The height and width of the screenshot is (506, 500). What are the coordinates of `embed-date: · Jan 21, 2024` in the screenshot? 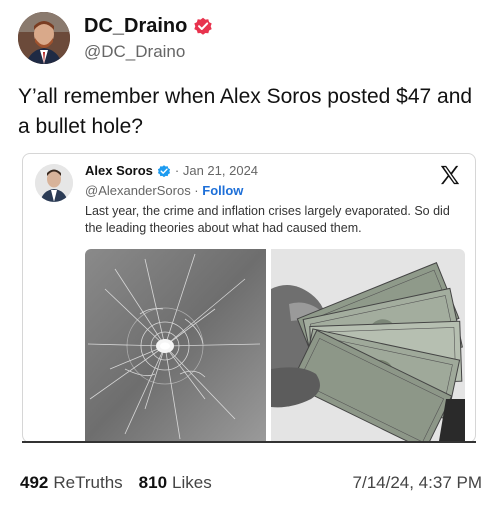 It's located at (216, 170).